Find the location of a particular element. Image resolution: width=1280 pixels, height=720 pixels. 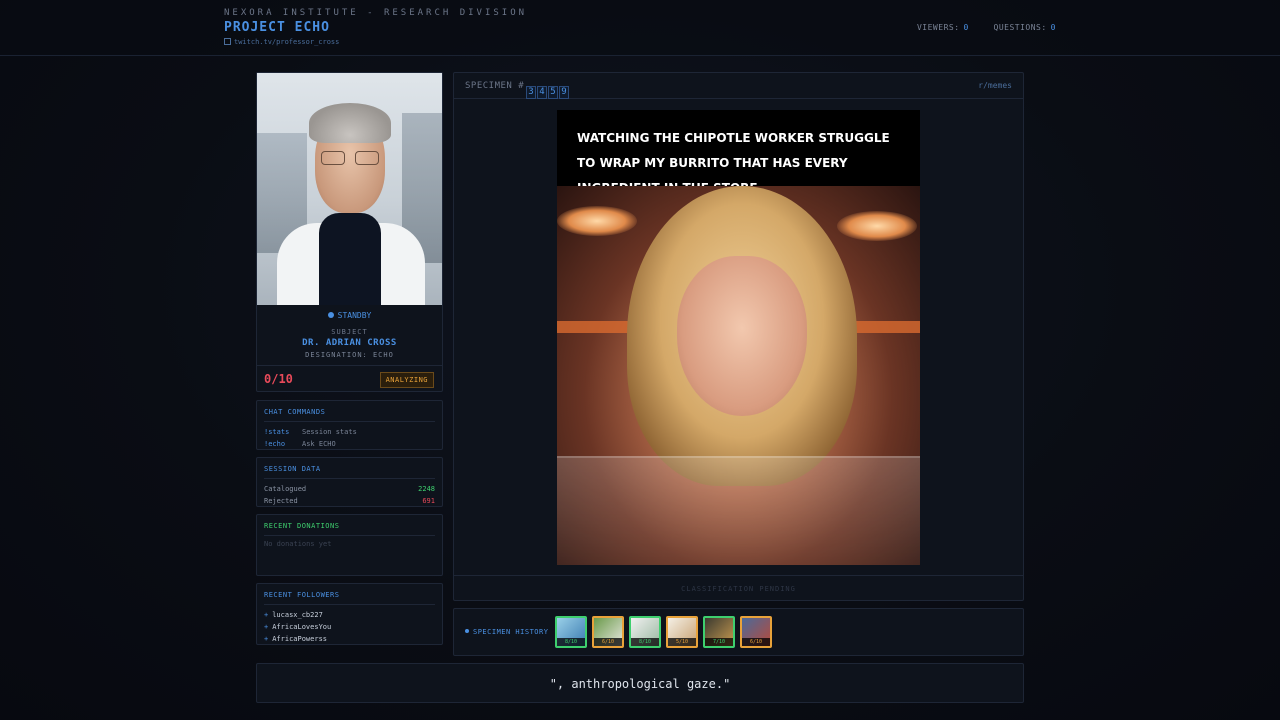

meme-photo is located at coordinates (738, 375).